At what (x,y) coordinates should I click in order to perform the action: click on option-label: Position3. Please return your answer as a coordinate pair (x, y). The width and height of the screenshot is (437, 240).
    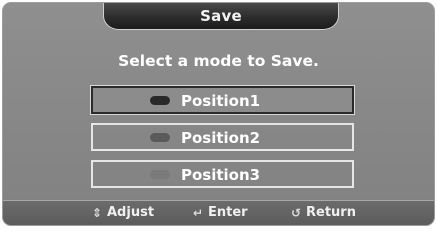
    Looking at the image, I should click on (221, 175).